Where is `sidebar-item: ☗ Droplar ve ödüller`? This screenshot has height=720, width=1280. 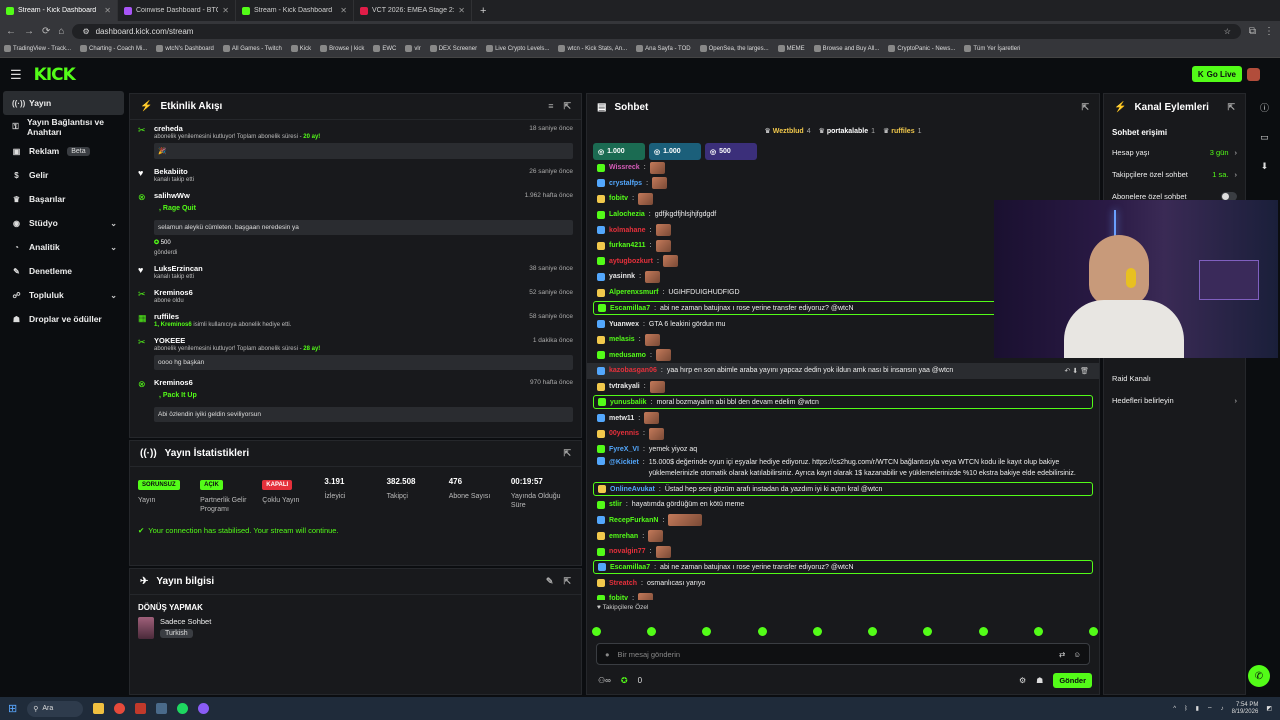
sidebar-item: ☗ Droplar ve ödüller is located at coordinates (63, 319).